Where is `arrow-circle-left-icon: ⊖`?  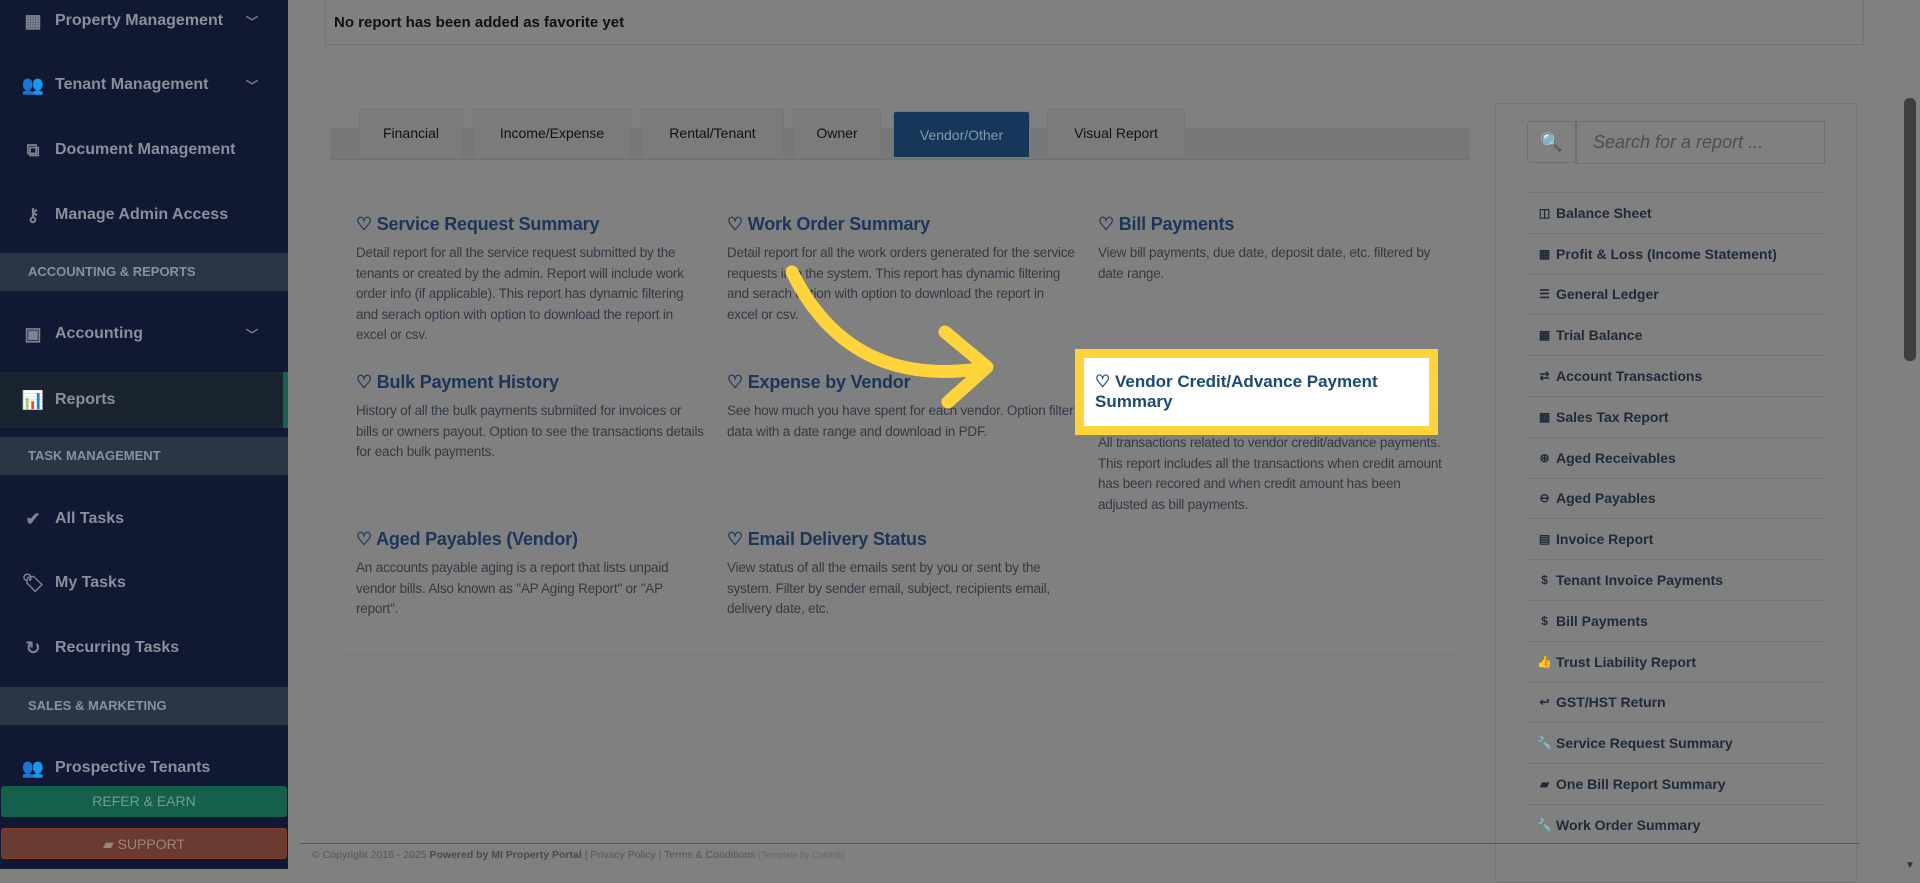
arrow-circle-left-icon: ⊖ is located at coordinates (1544, 498).